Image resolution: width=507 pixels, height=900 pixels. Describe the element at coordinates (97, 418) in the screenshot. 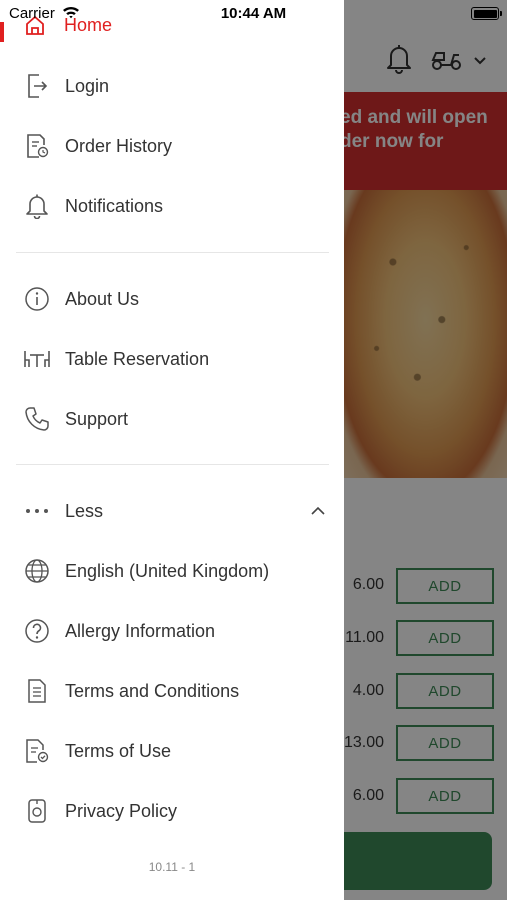

I see `menu-item-label: Support` at that location.